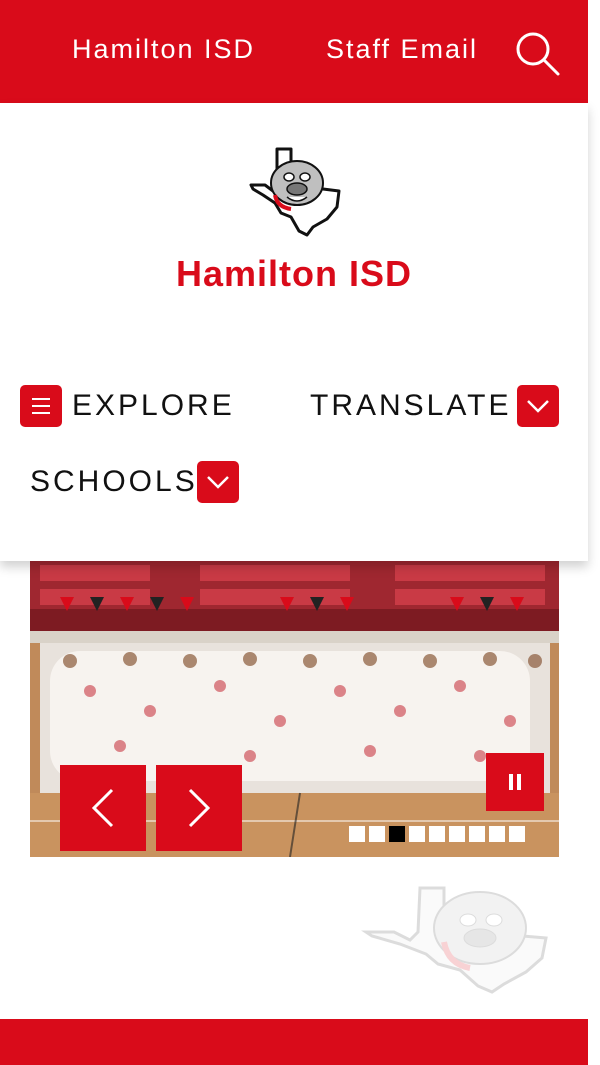 The image size is (600, 1065). I want to click on slide-pause-button, so click(515, 782).